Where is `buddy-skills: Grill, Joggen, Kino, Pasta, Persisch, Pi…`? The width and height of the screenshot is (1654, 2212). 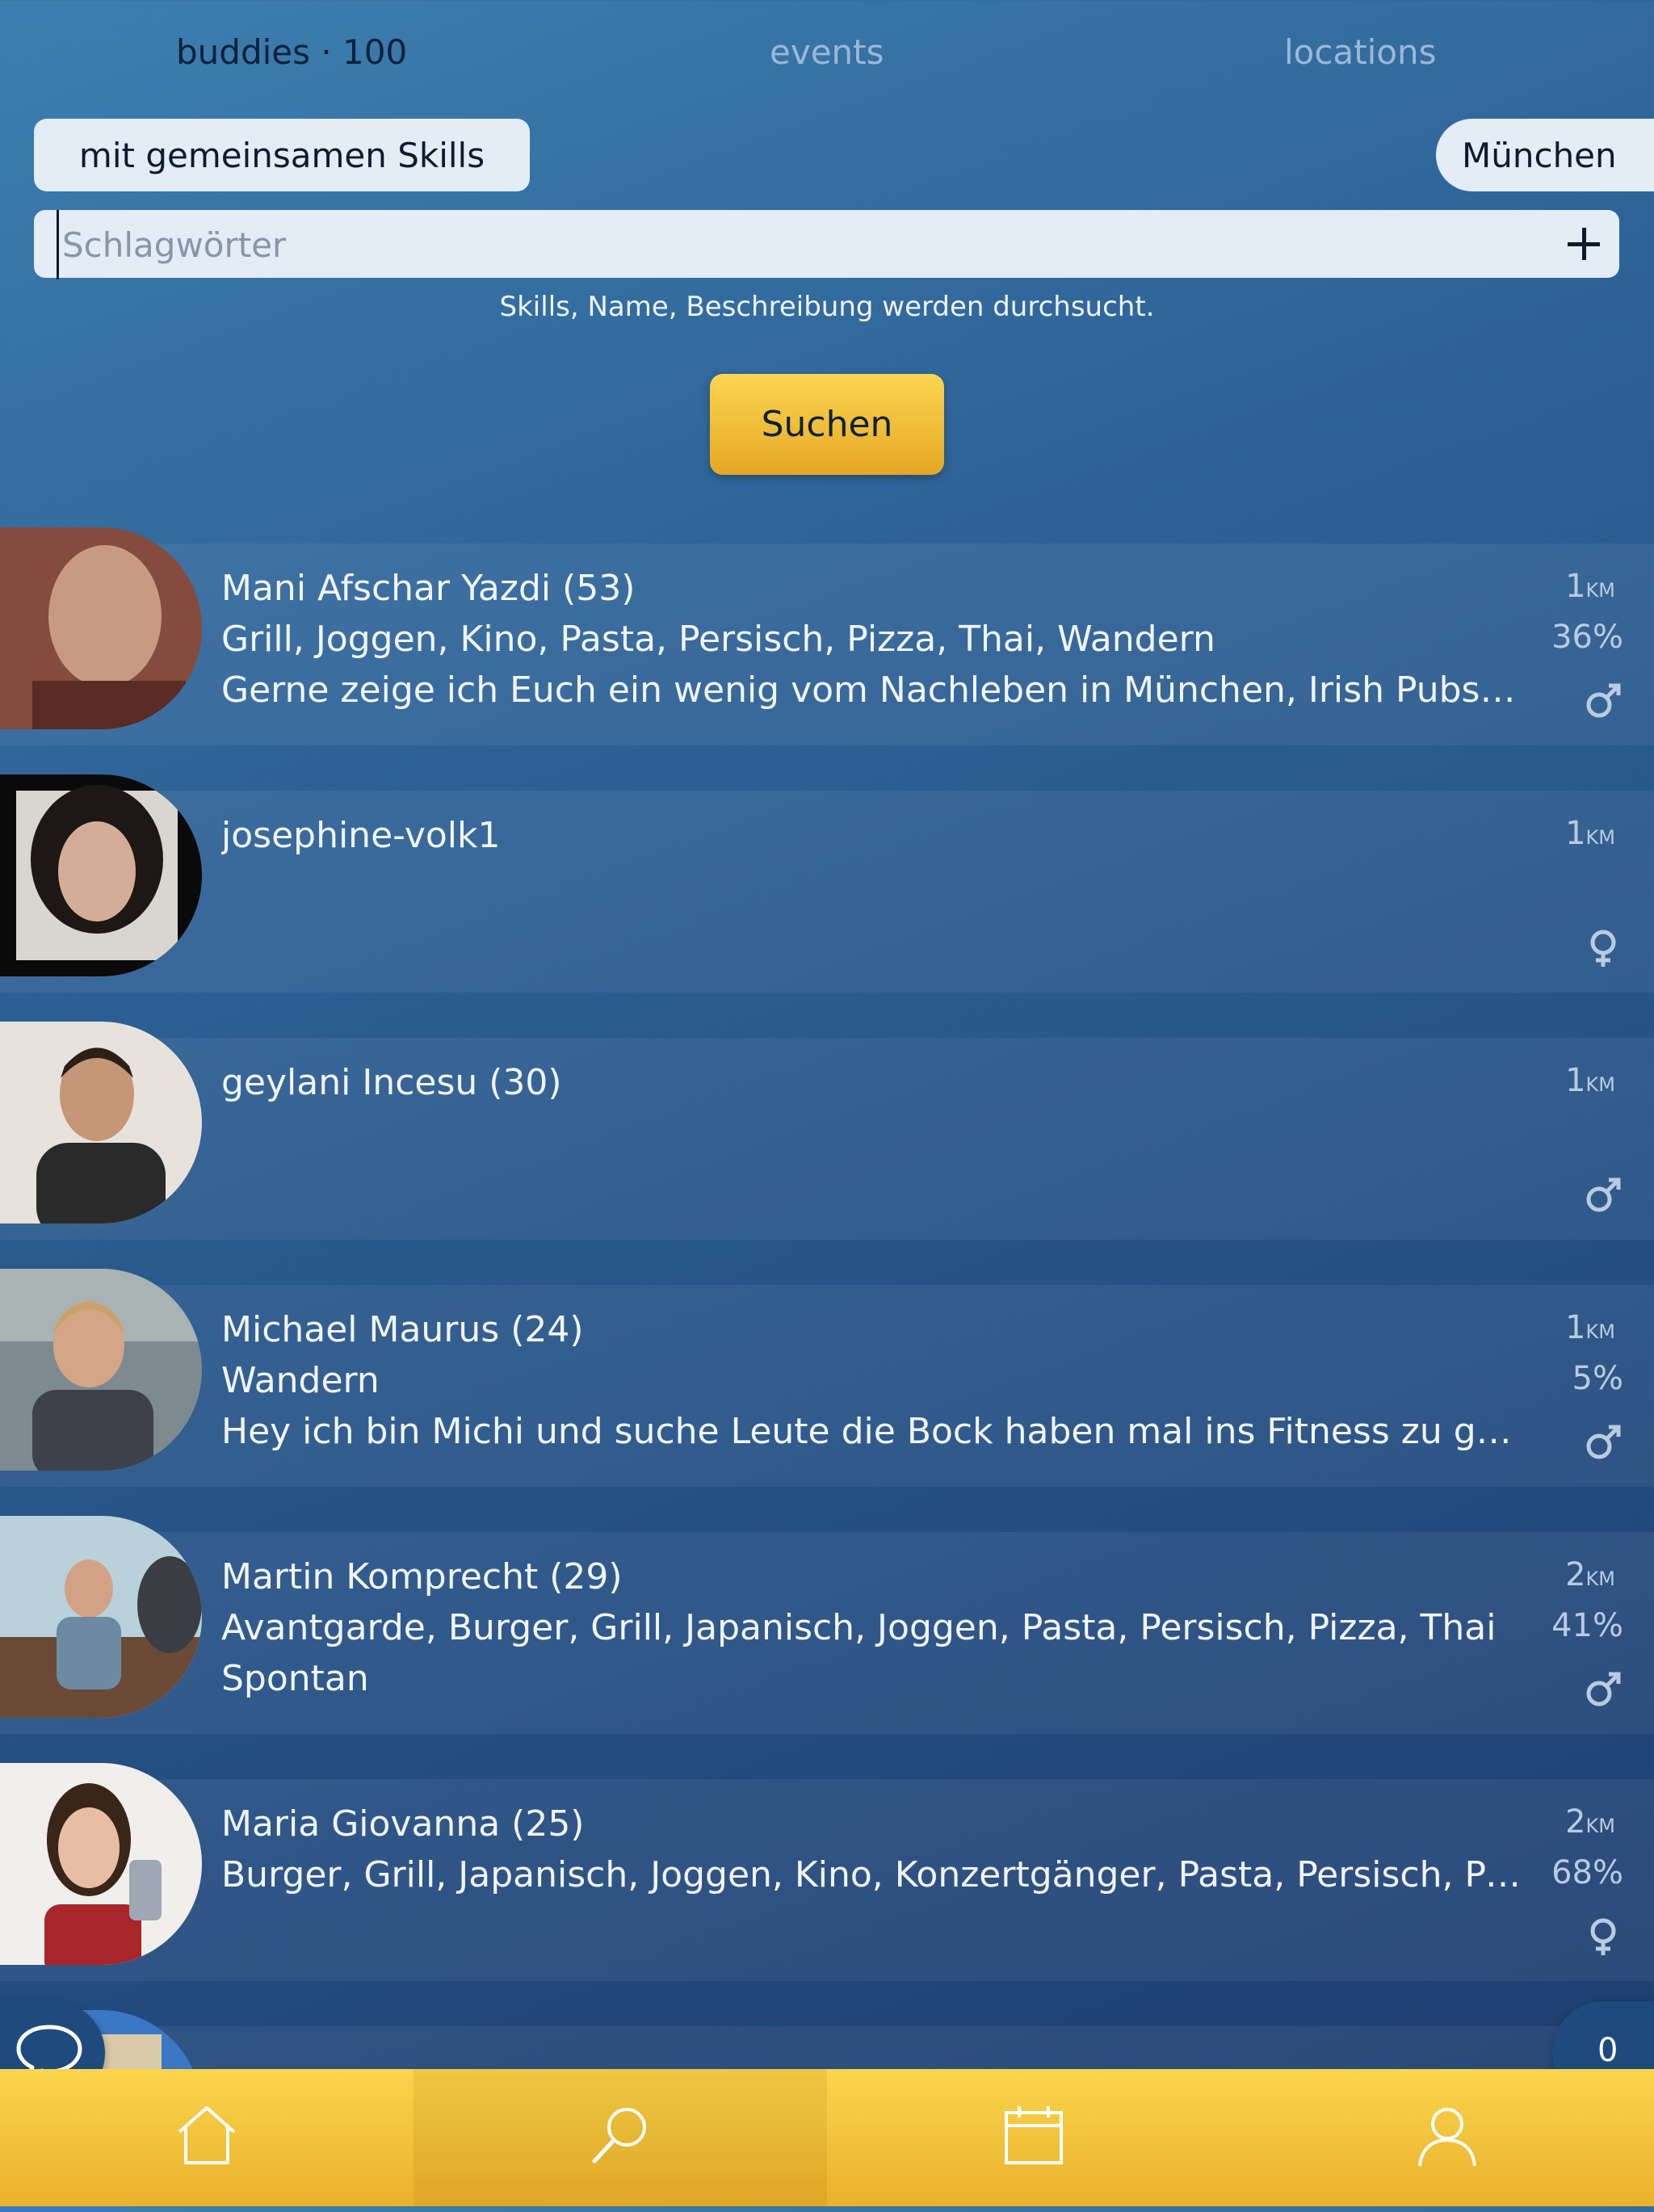 buddy-skills: Grill, Joggen, Kino, Pasta, Persisch, Pi… is located at coordinates (718, 639).